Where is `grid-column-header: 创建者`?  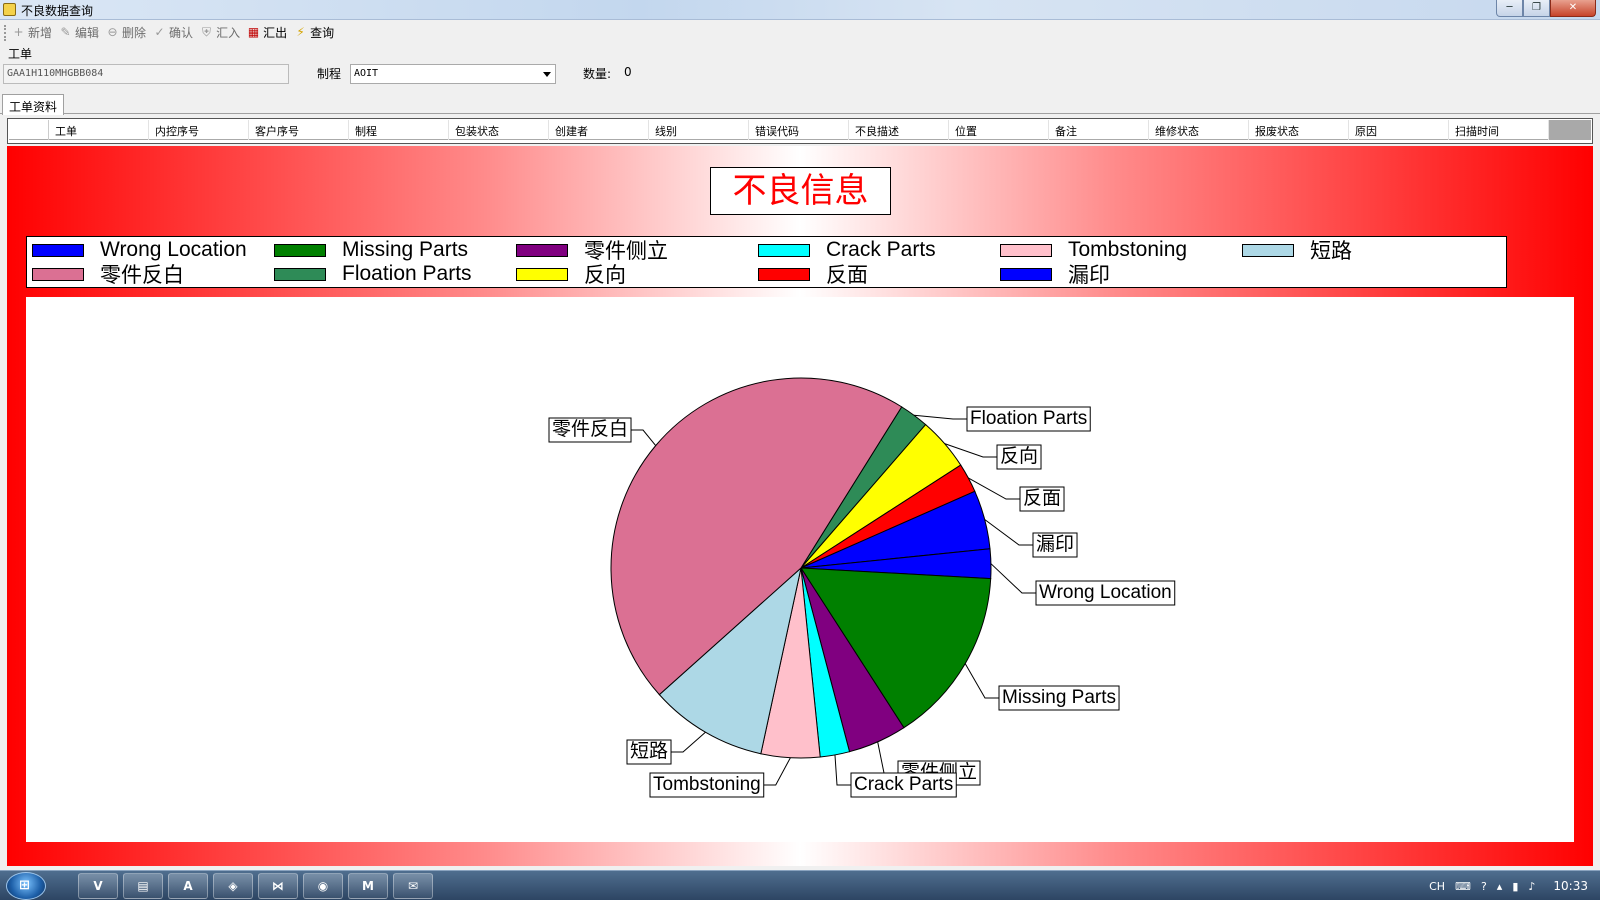 grid-column-header: 创建者 is located at coordinates (599, 130).